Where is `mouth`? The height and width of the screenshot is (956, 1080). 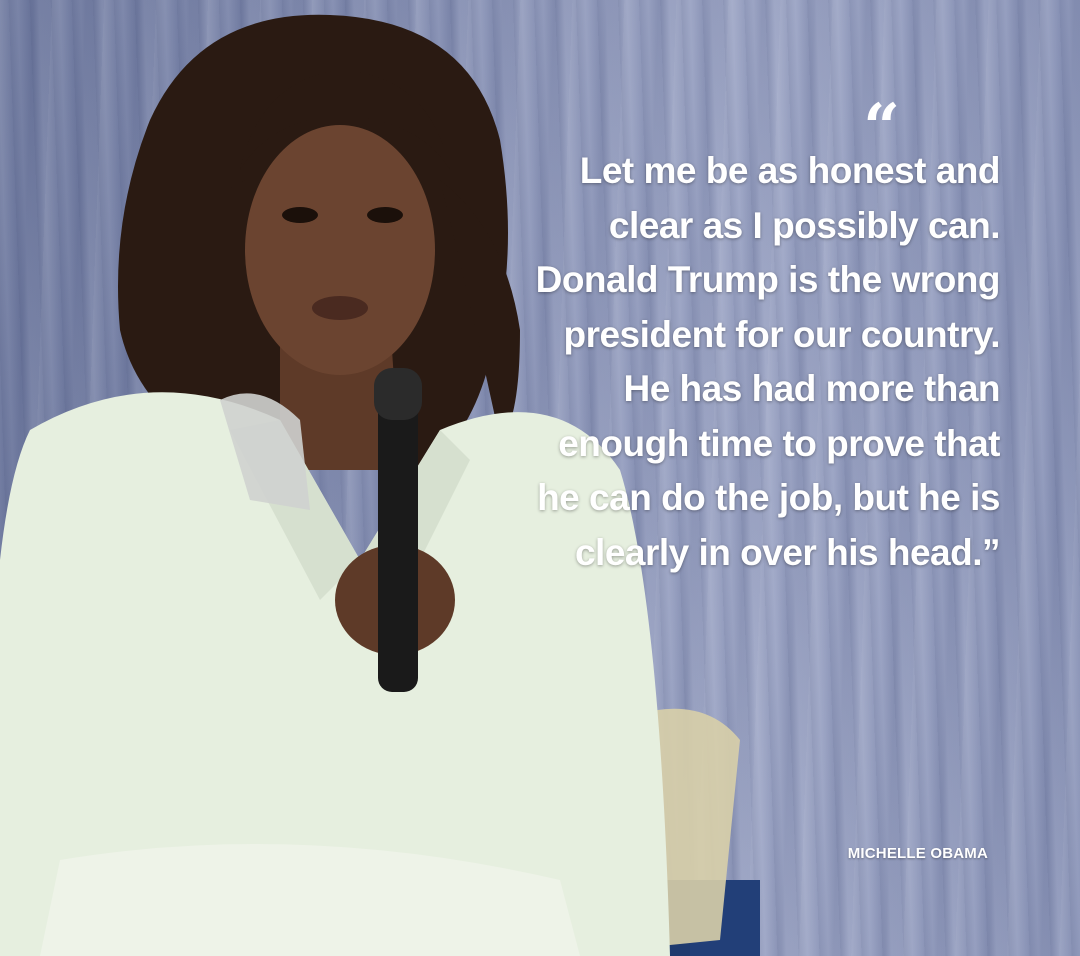
mouth is located at coordinates (340, 308).